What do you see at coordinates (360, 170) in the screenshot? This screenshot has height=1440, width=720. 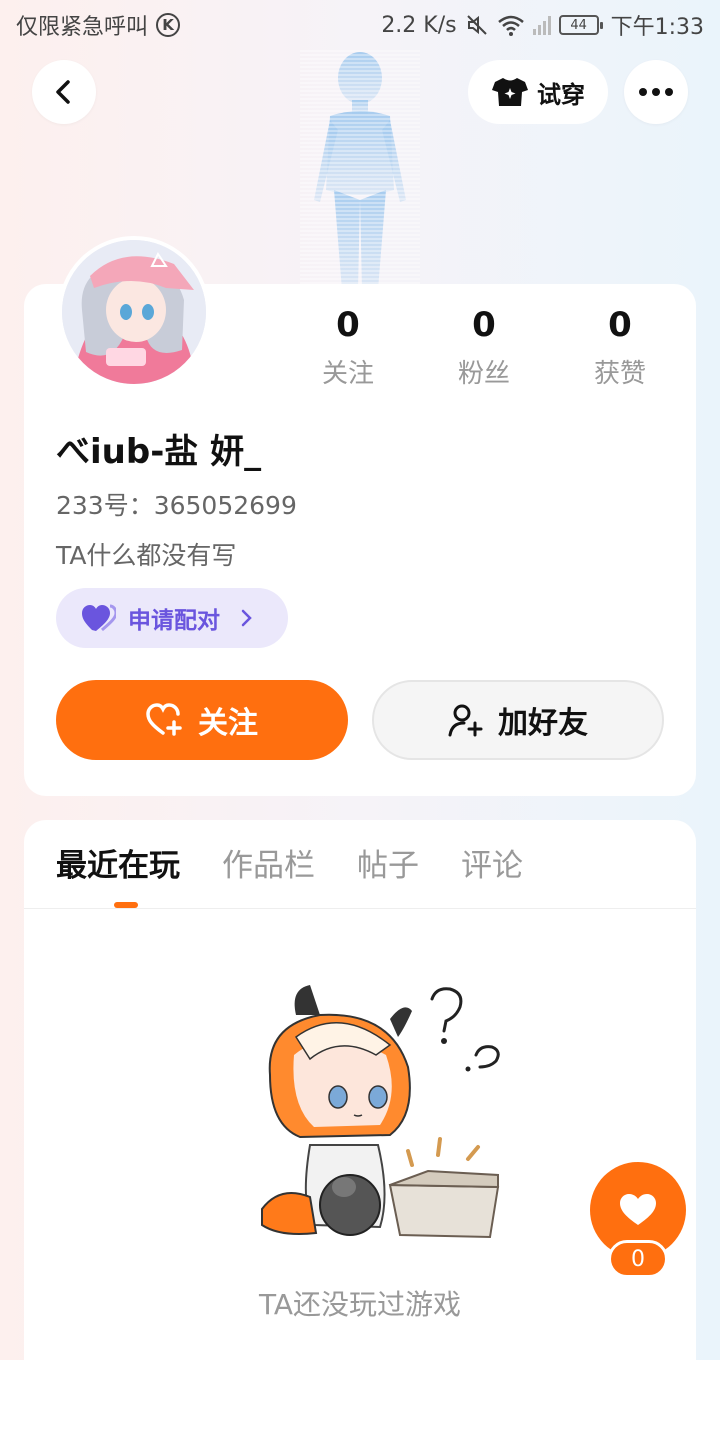 I see `hologram-avatar-figure` at bounding box center [360, 170].